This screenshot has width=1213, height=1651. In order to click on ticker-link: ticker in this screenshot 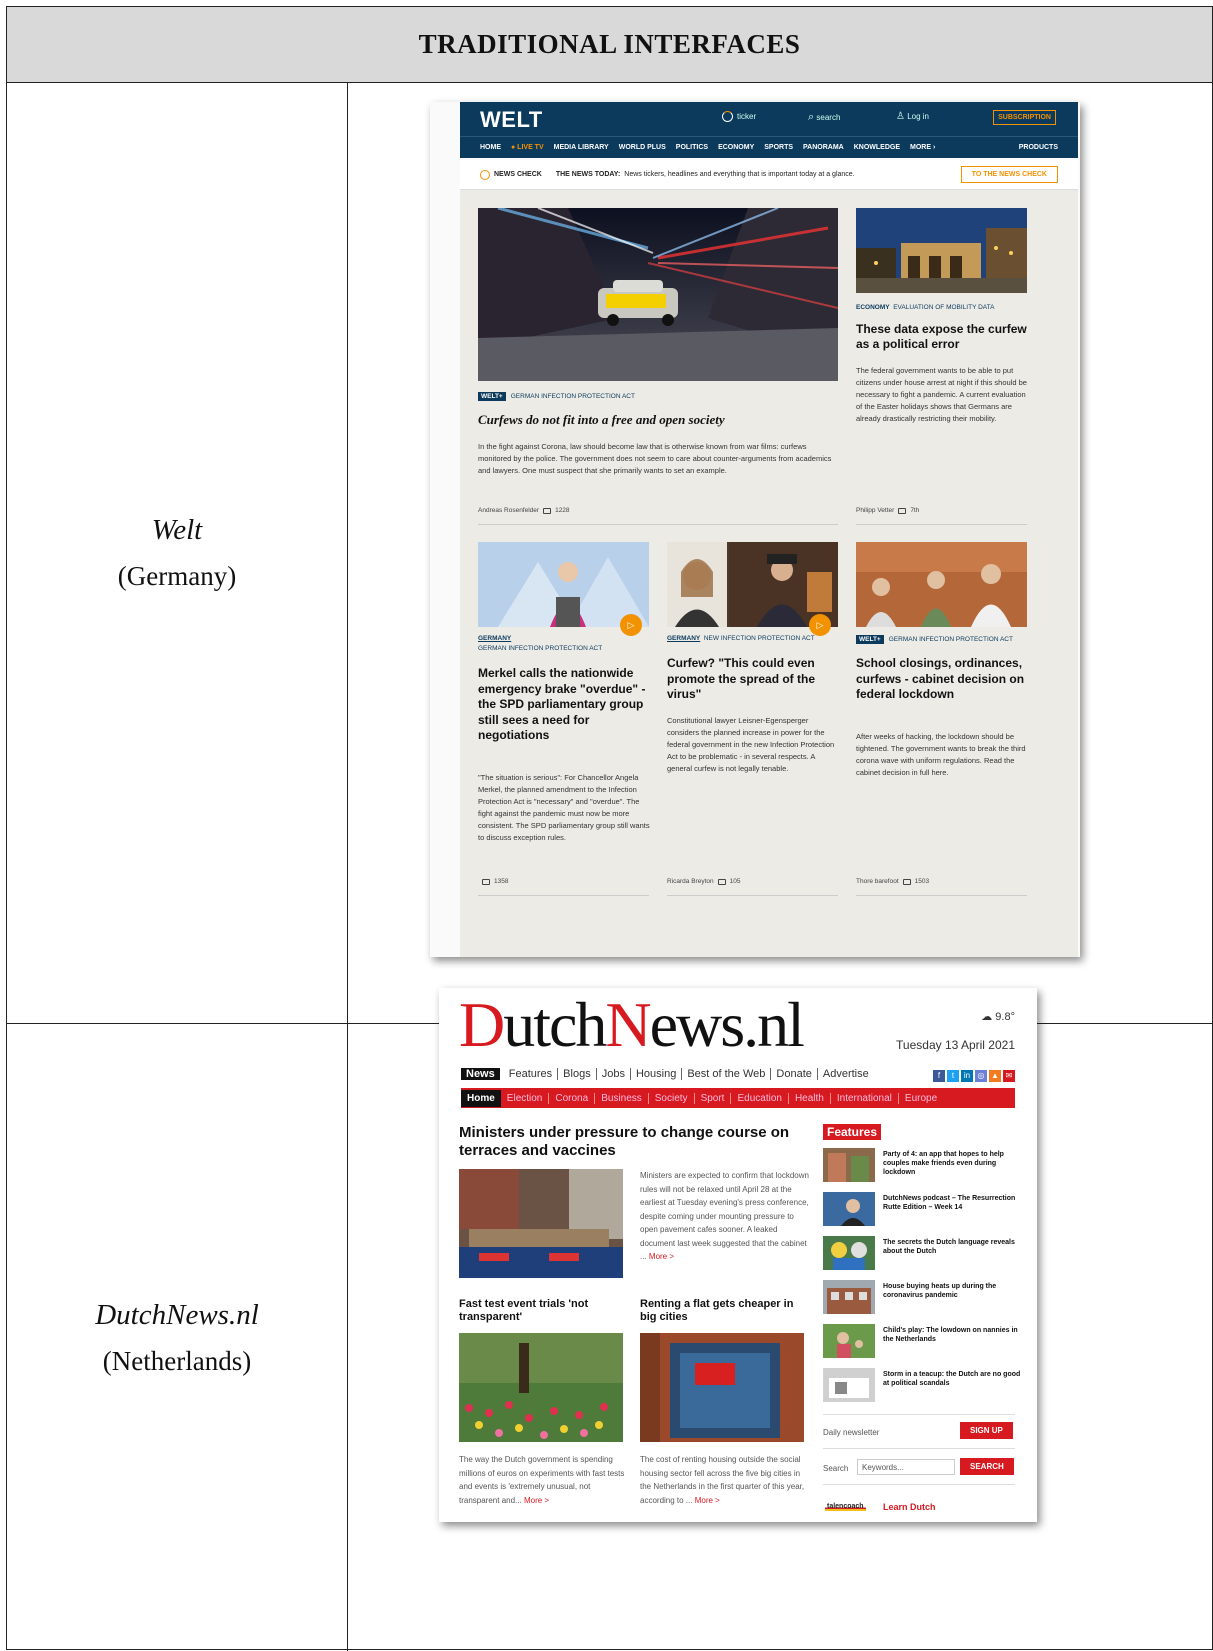, I will do `click(739, 116)`.